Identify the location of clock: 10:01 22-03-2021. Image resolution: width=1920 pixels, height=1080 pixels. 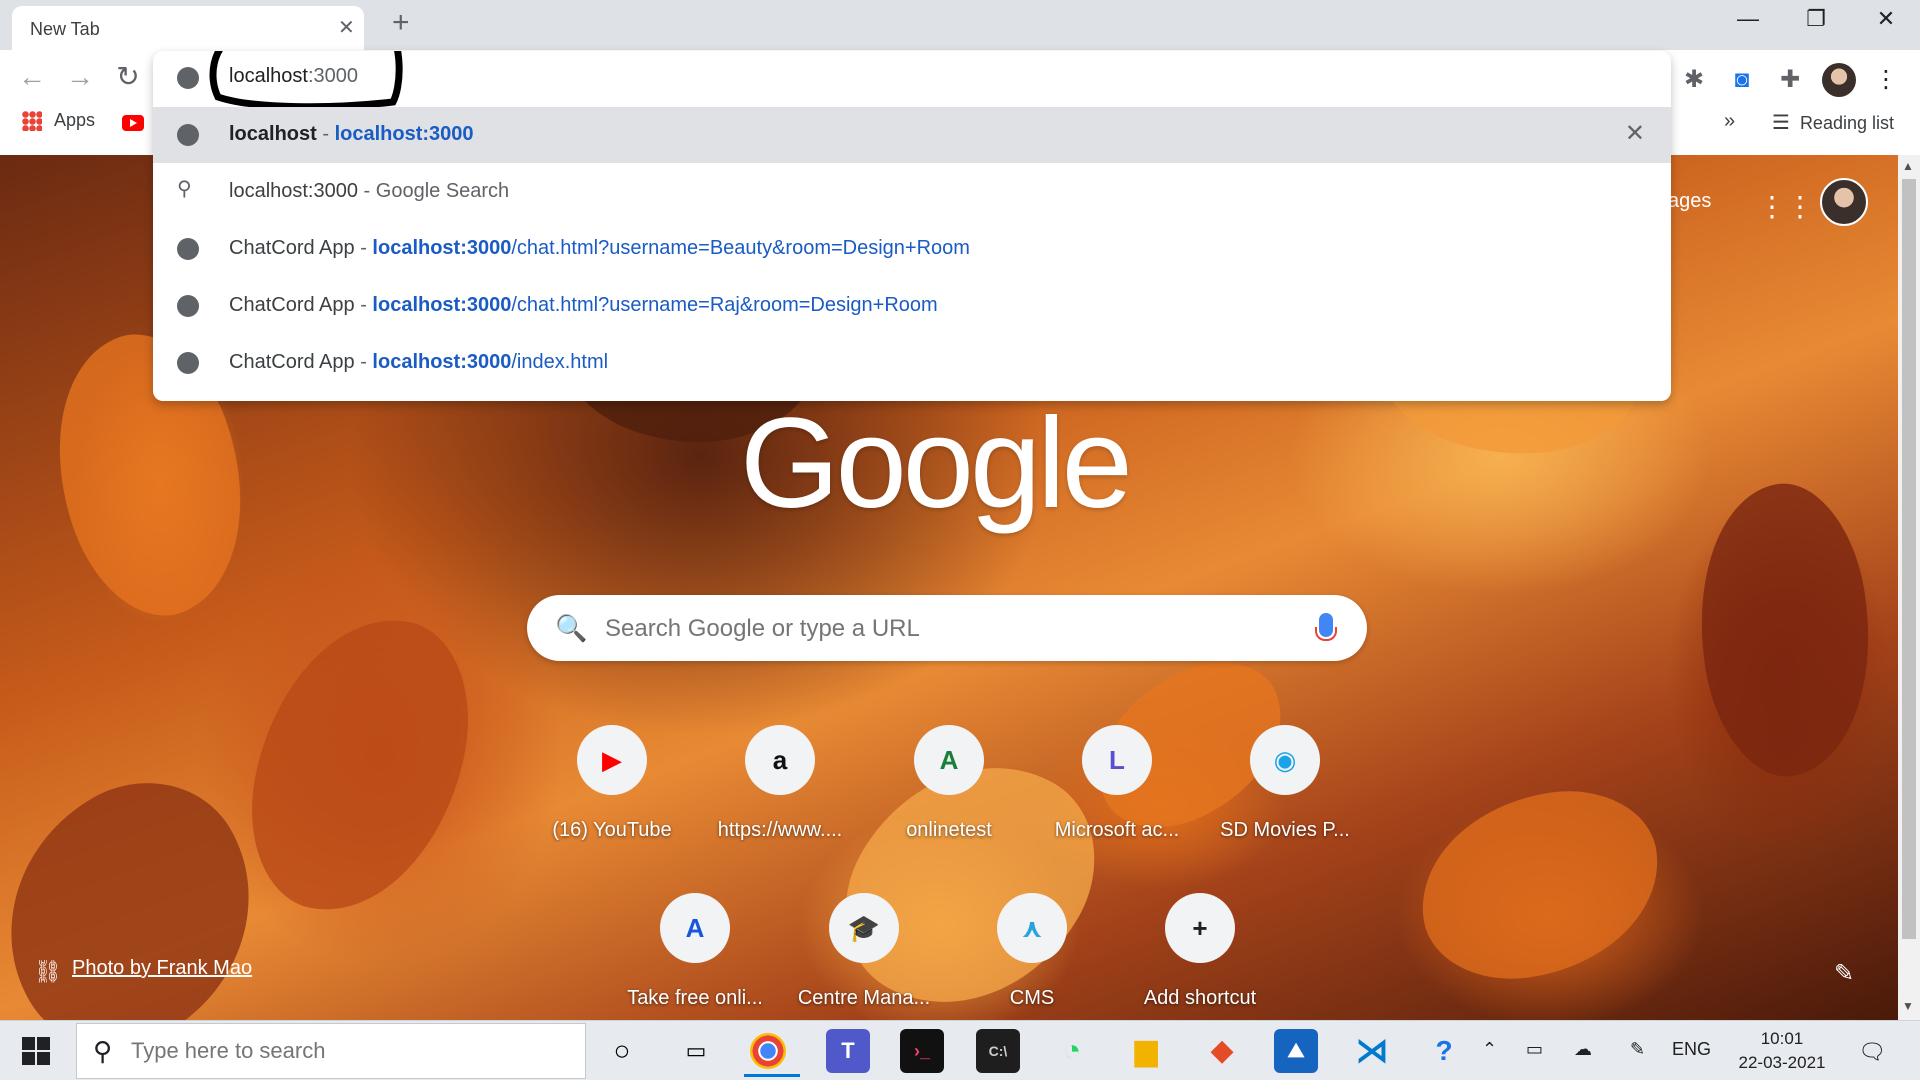
(1782, 1051).